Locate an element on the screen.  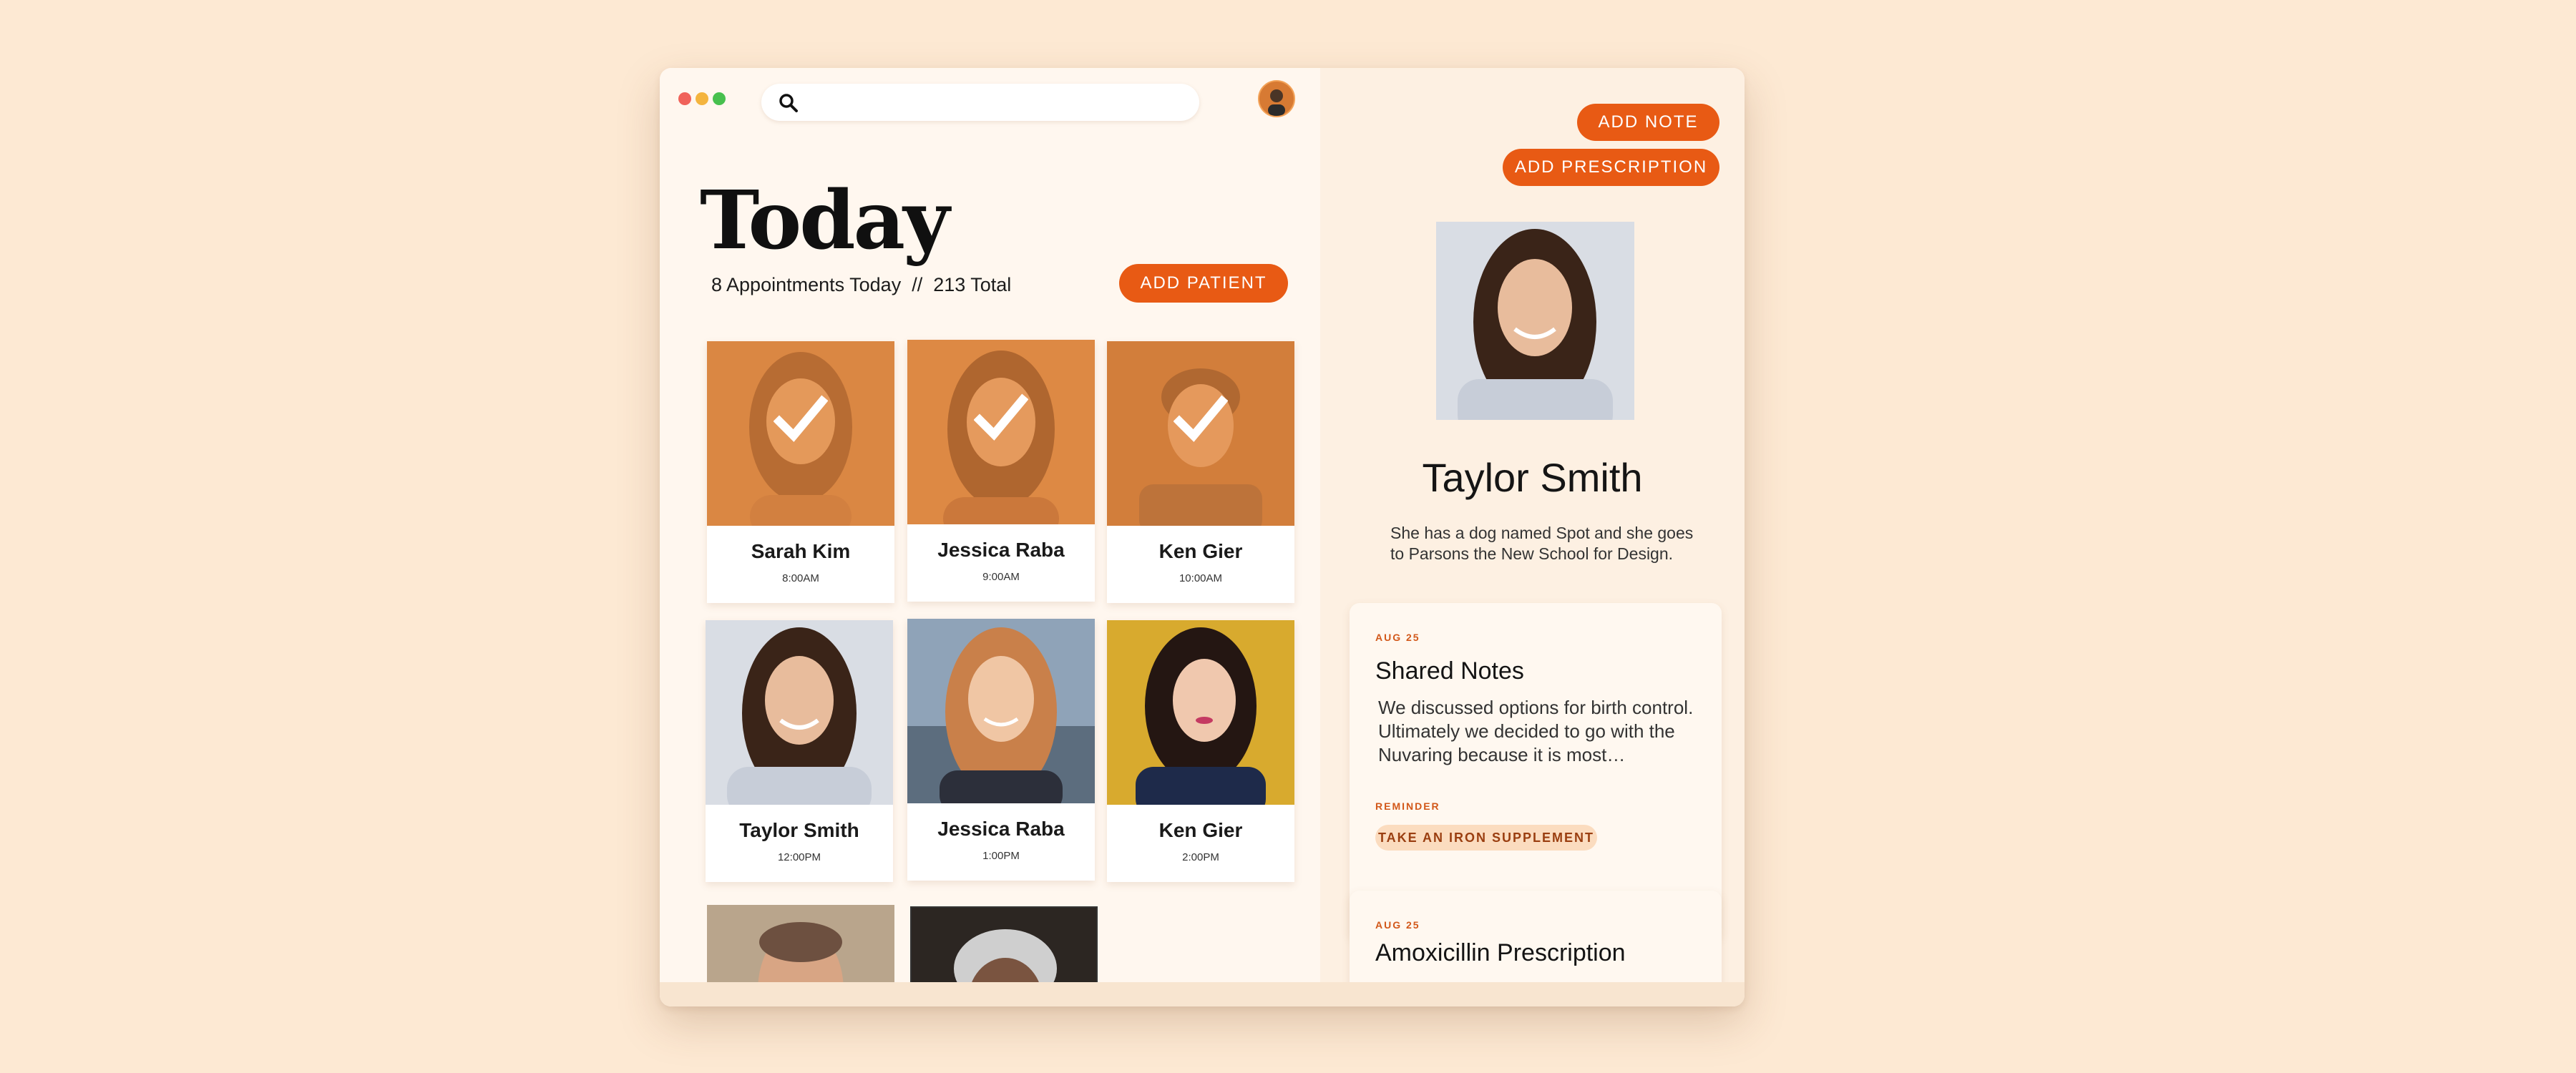
appointments-summary: 8 Appointments Today // 213 Total is located at coordinates (861, 284).